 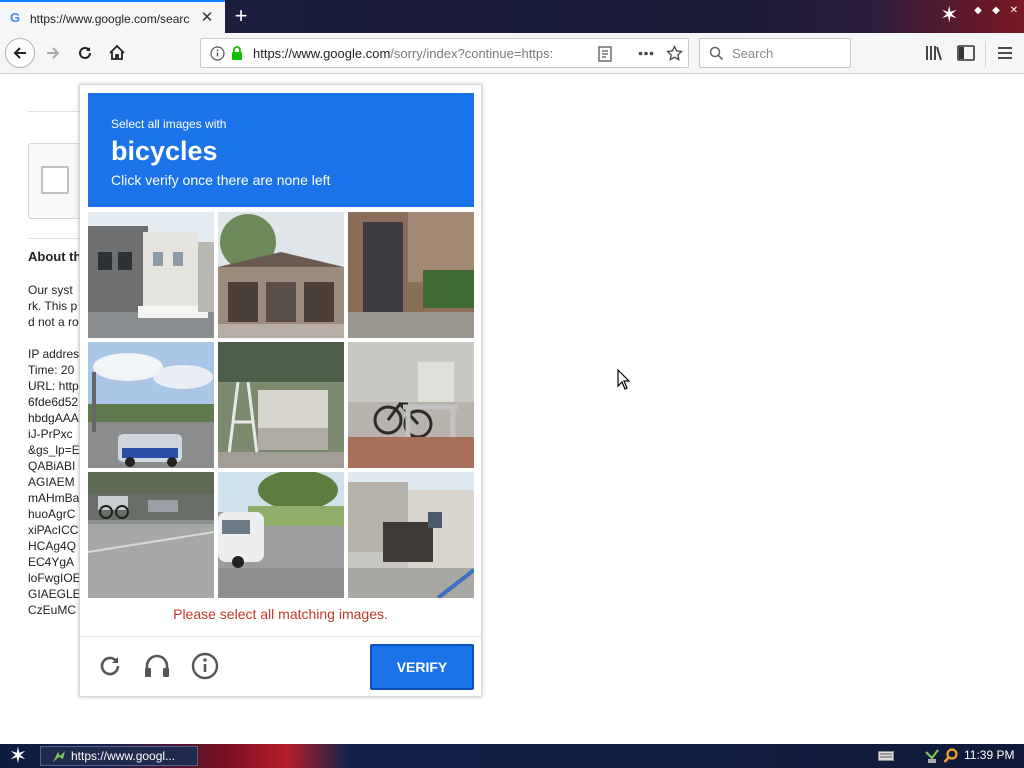 What do you see at coordinates (966, 53) in the screenshot?
I see `sidebar-icon` at bounding box center [966, 53].